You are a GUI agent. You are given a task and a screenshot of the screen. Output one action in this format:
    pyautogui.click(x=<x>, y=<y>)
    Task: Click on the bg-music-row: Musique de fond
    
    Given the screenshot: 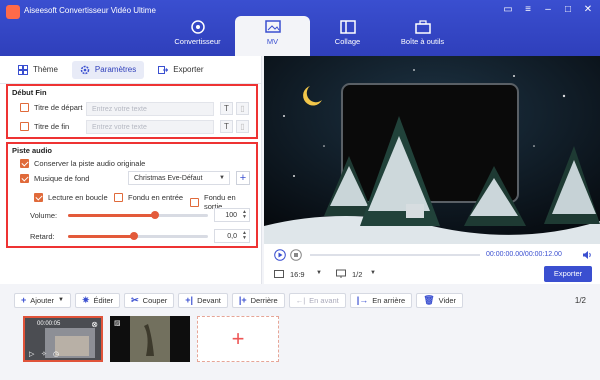 What is the action you would take?
    pyautogui.click(x=54, y=178)
    